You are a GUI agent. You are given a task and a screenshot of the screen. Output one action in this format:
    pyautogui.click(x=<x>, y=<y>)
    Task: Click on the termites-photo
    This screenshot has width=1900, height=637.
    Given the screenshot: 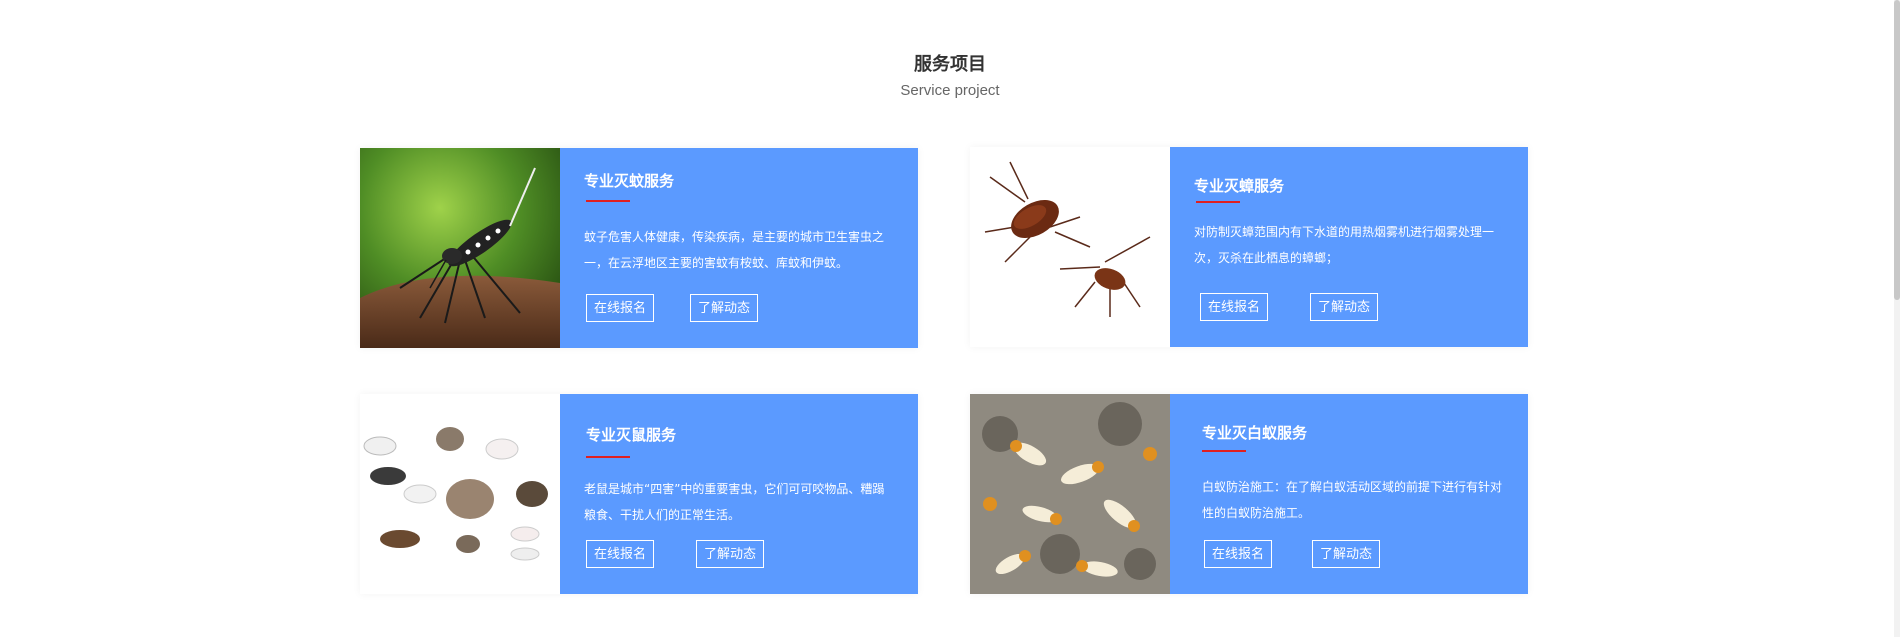 What is the action you would take?
    pyautogui.click(x=1070, y=494)
    